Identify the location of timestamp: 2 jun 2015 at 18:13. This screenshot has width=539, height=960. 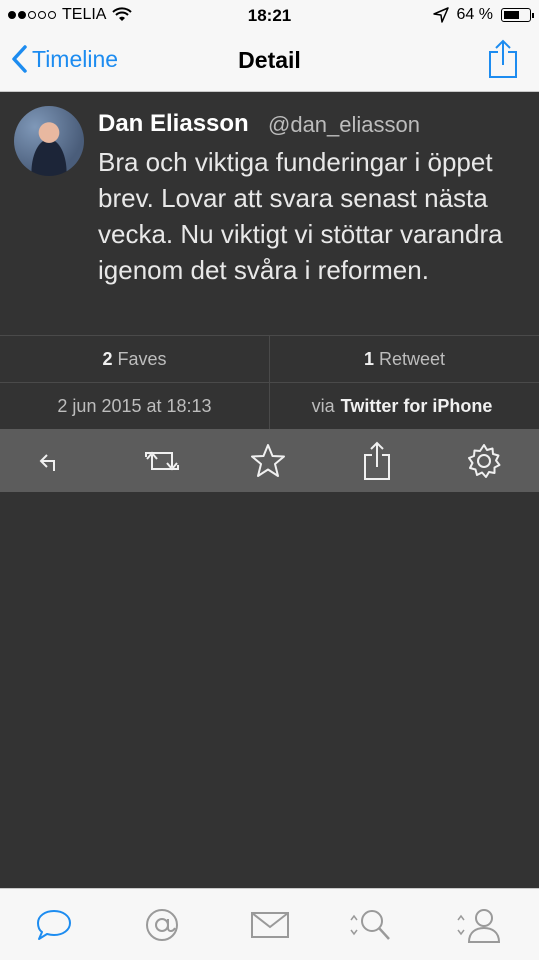
(134, 405).